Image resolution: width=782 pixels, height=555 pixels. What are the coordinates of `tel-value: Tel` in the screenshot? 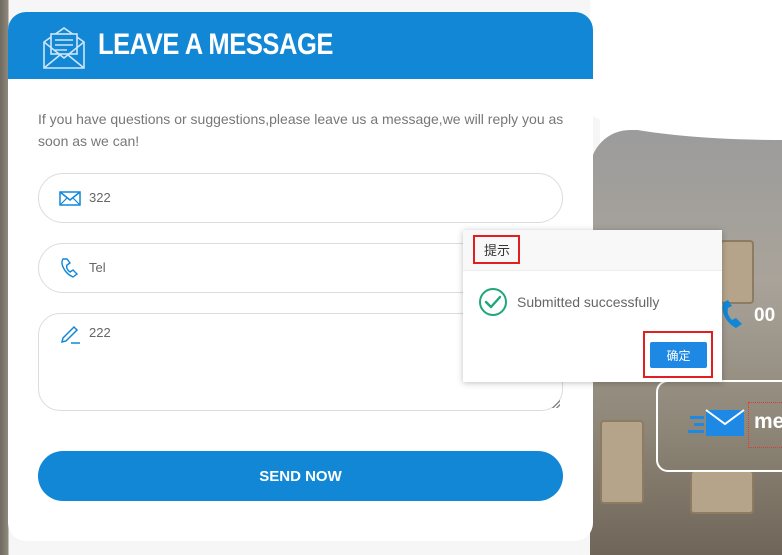 It's located at (97, 267).